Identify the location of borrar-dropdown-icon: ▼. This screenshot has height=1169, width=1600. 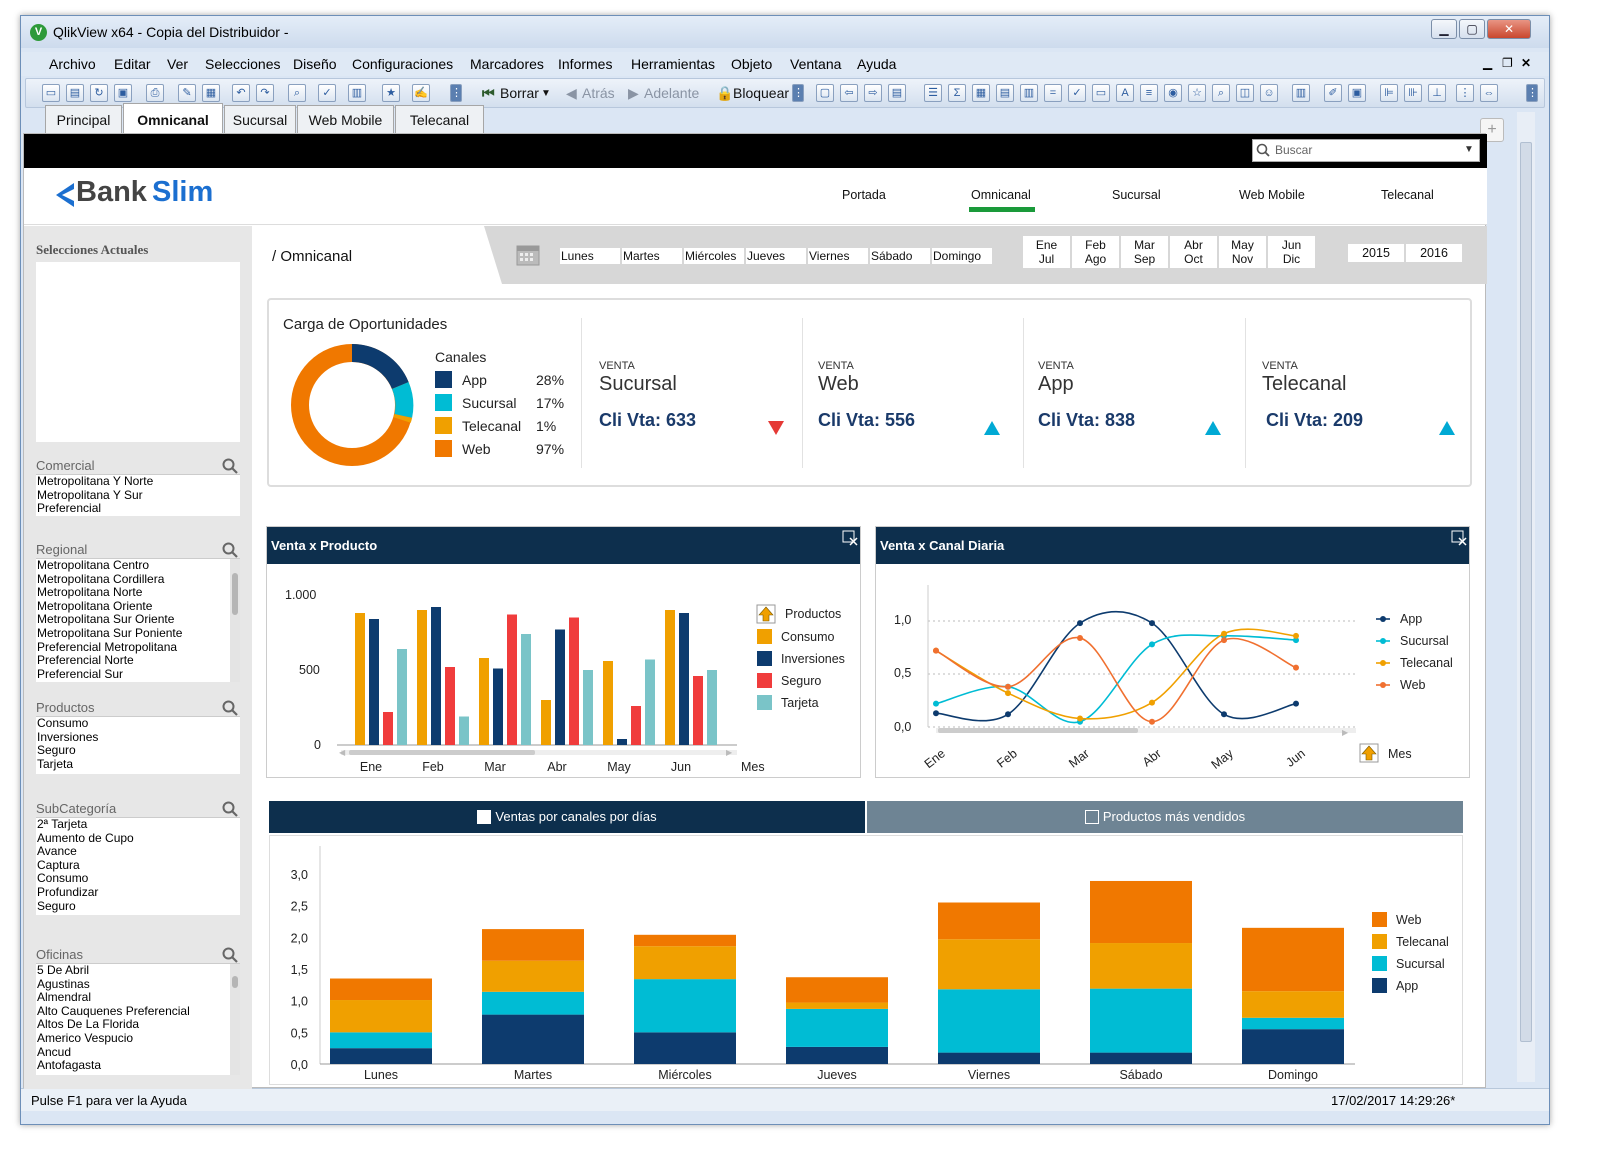
(546, 93).